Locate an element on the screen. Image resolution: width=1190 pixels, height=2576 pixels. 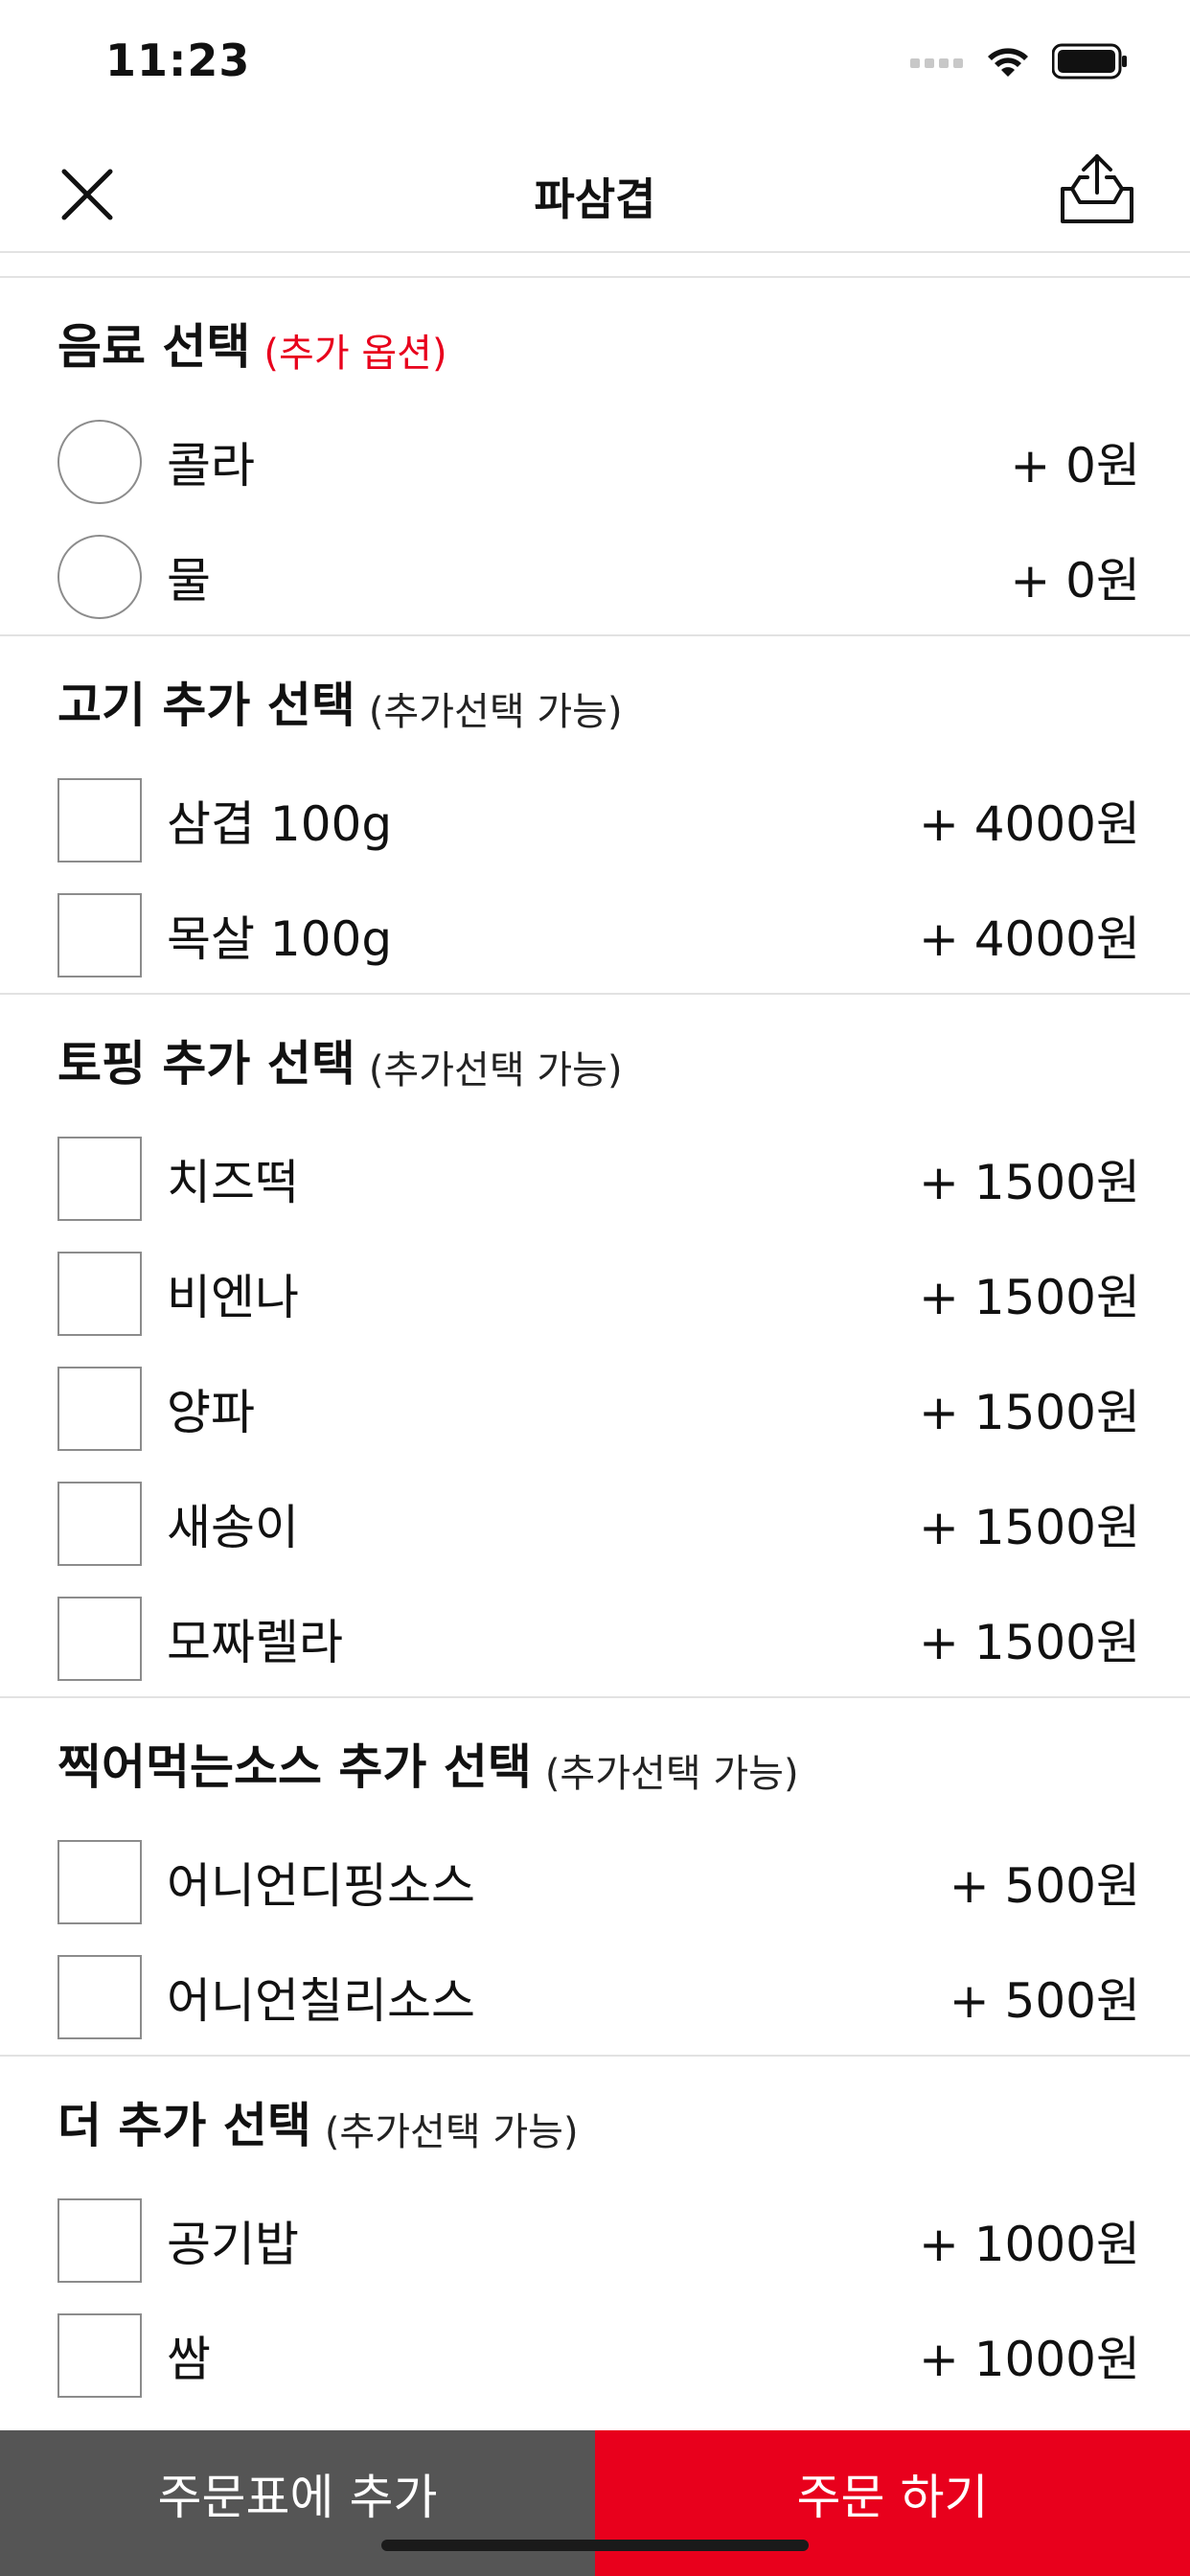
option-row: 물 + 0원 is located at coordinates (595, 576).